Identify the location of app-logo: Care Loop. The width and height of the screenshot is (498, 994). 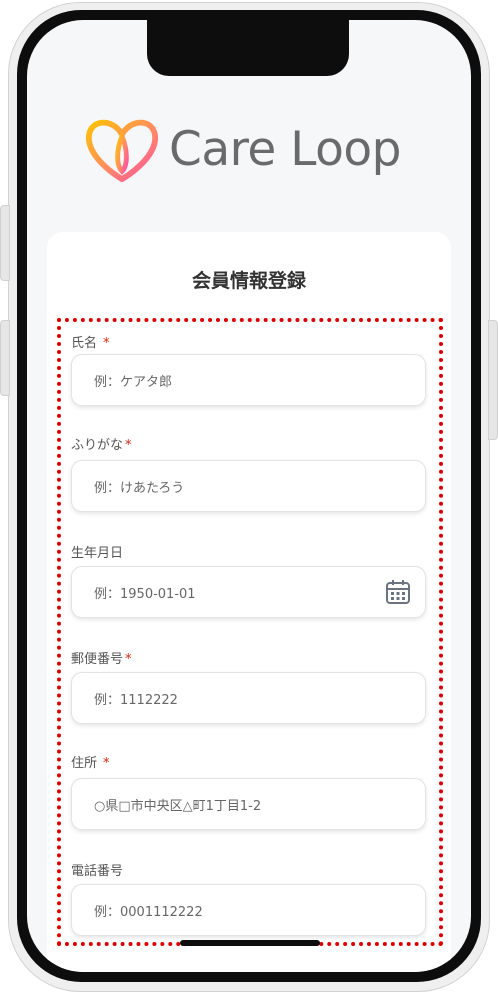
(242, 149).